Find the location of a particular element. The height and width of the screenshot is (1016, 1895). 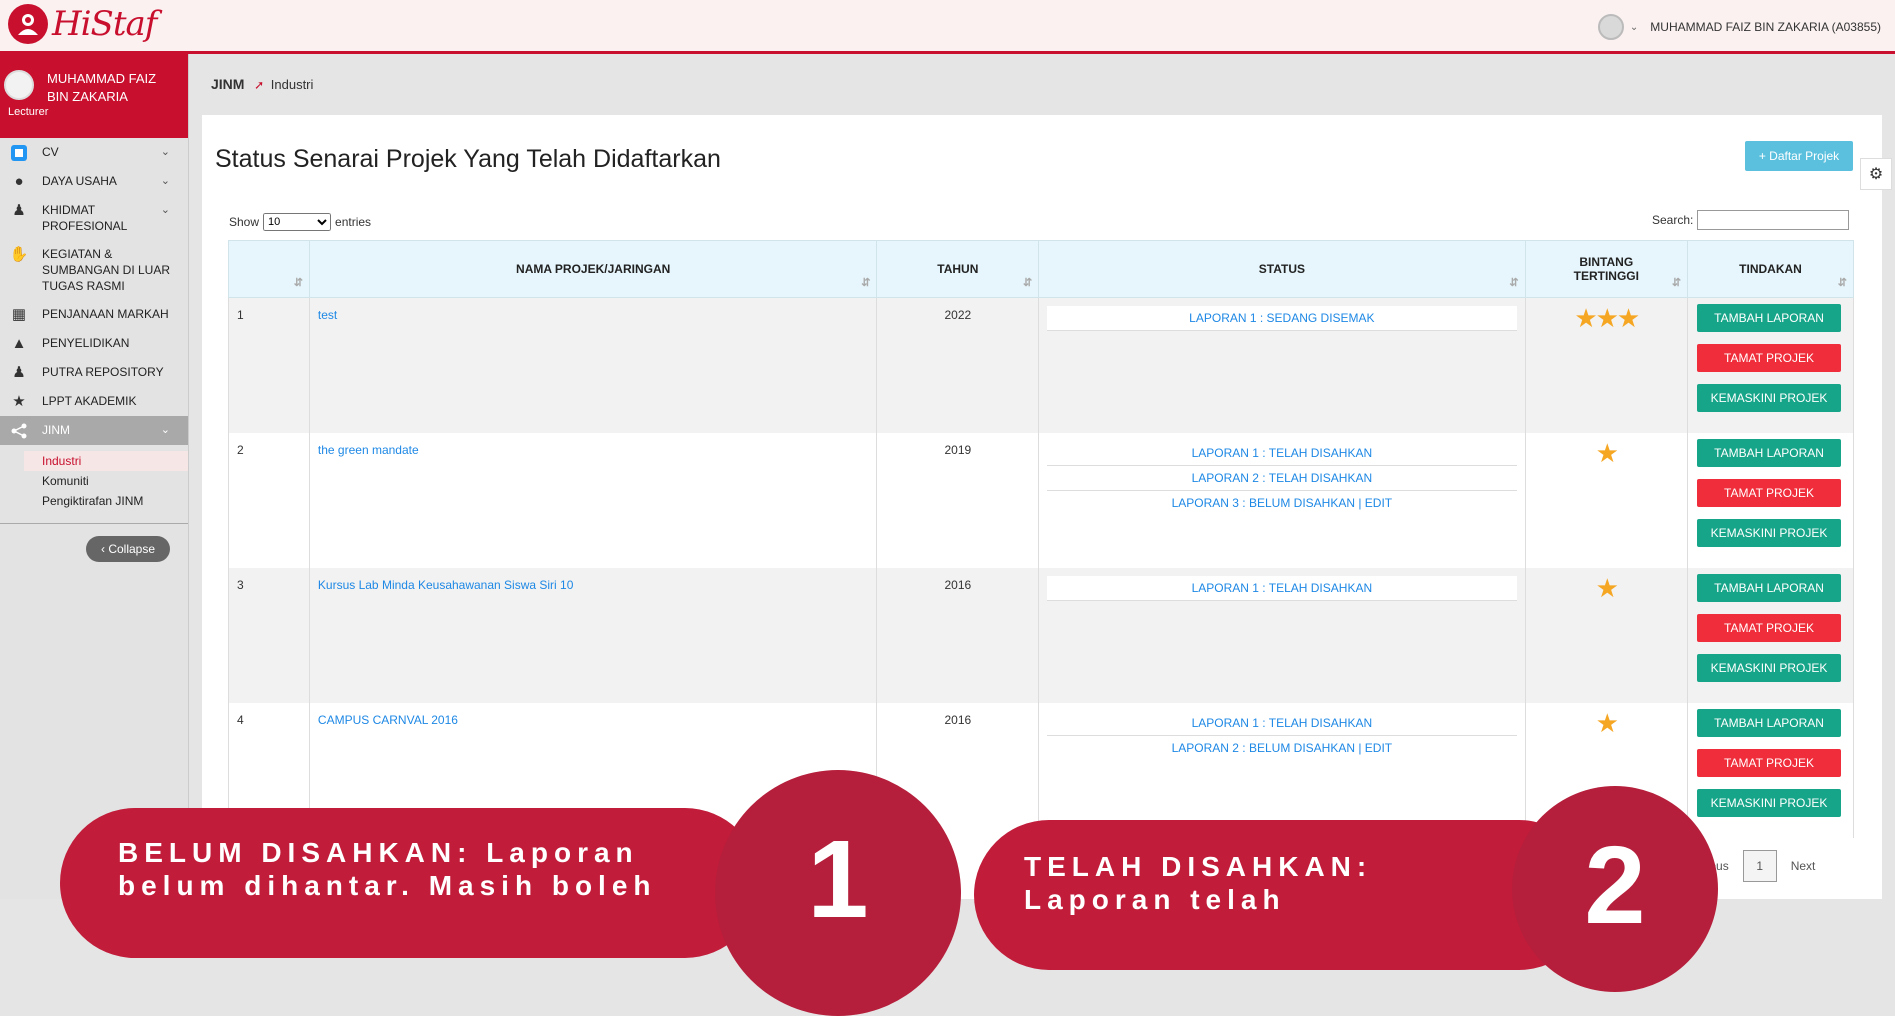

row-number: 1 is located at coordinates (240, 315).